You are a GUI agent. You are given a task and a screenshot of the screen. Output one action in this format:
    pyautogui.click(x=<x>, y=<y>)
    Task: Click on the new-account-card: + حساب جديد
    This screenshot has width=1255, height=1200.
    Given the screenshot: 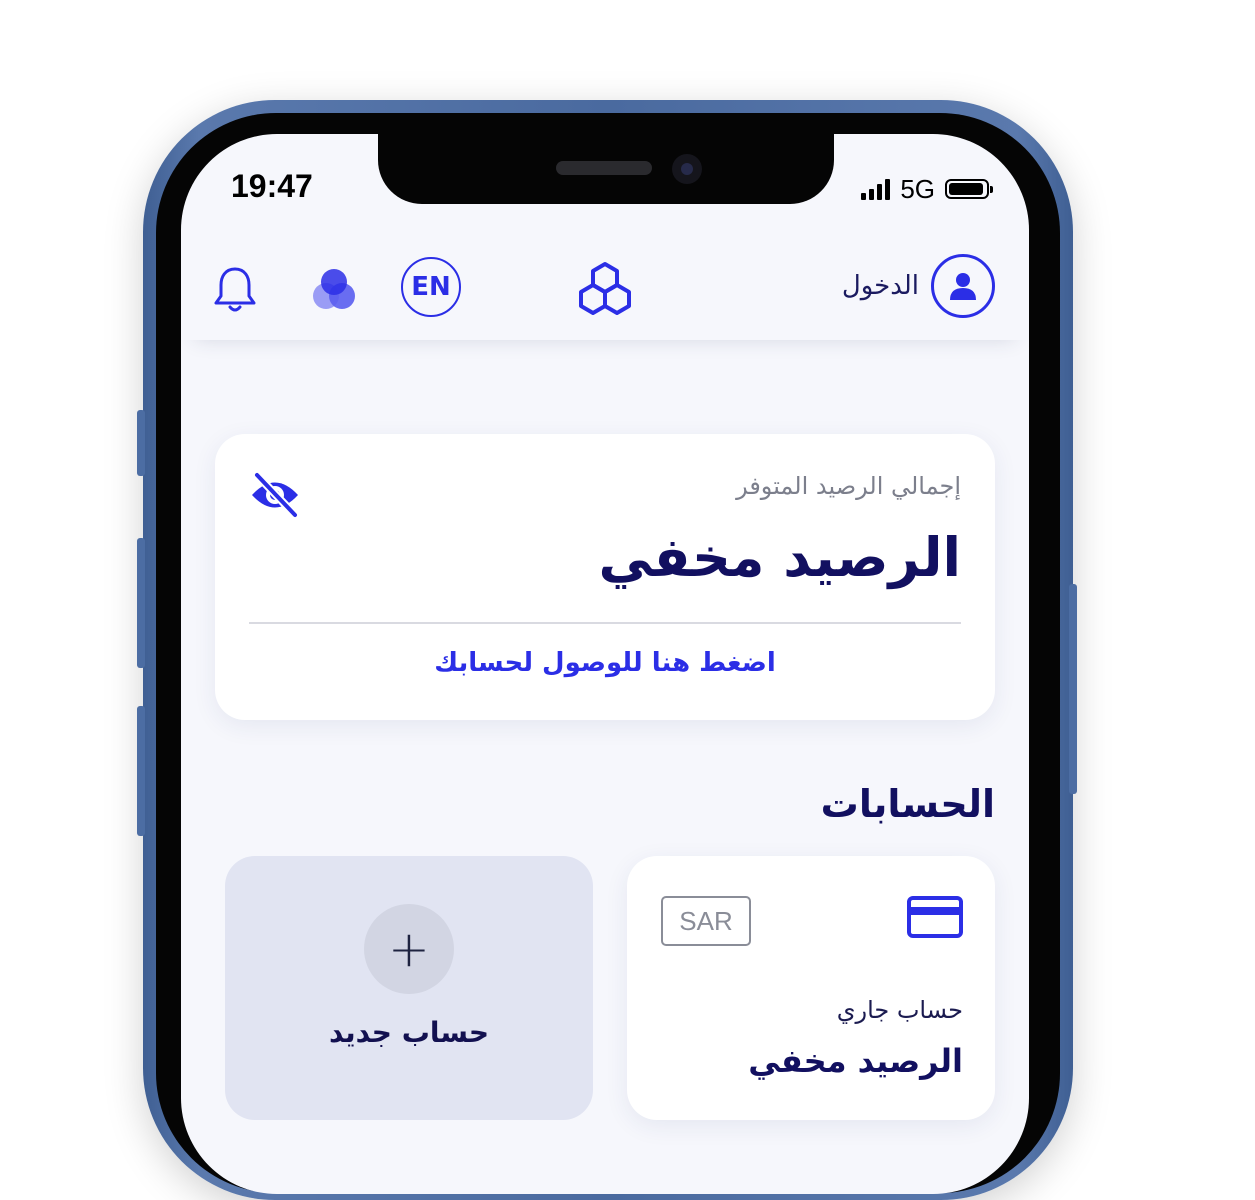 What is the action you would take?
    pyautogui.click(x=409, y=988)
    